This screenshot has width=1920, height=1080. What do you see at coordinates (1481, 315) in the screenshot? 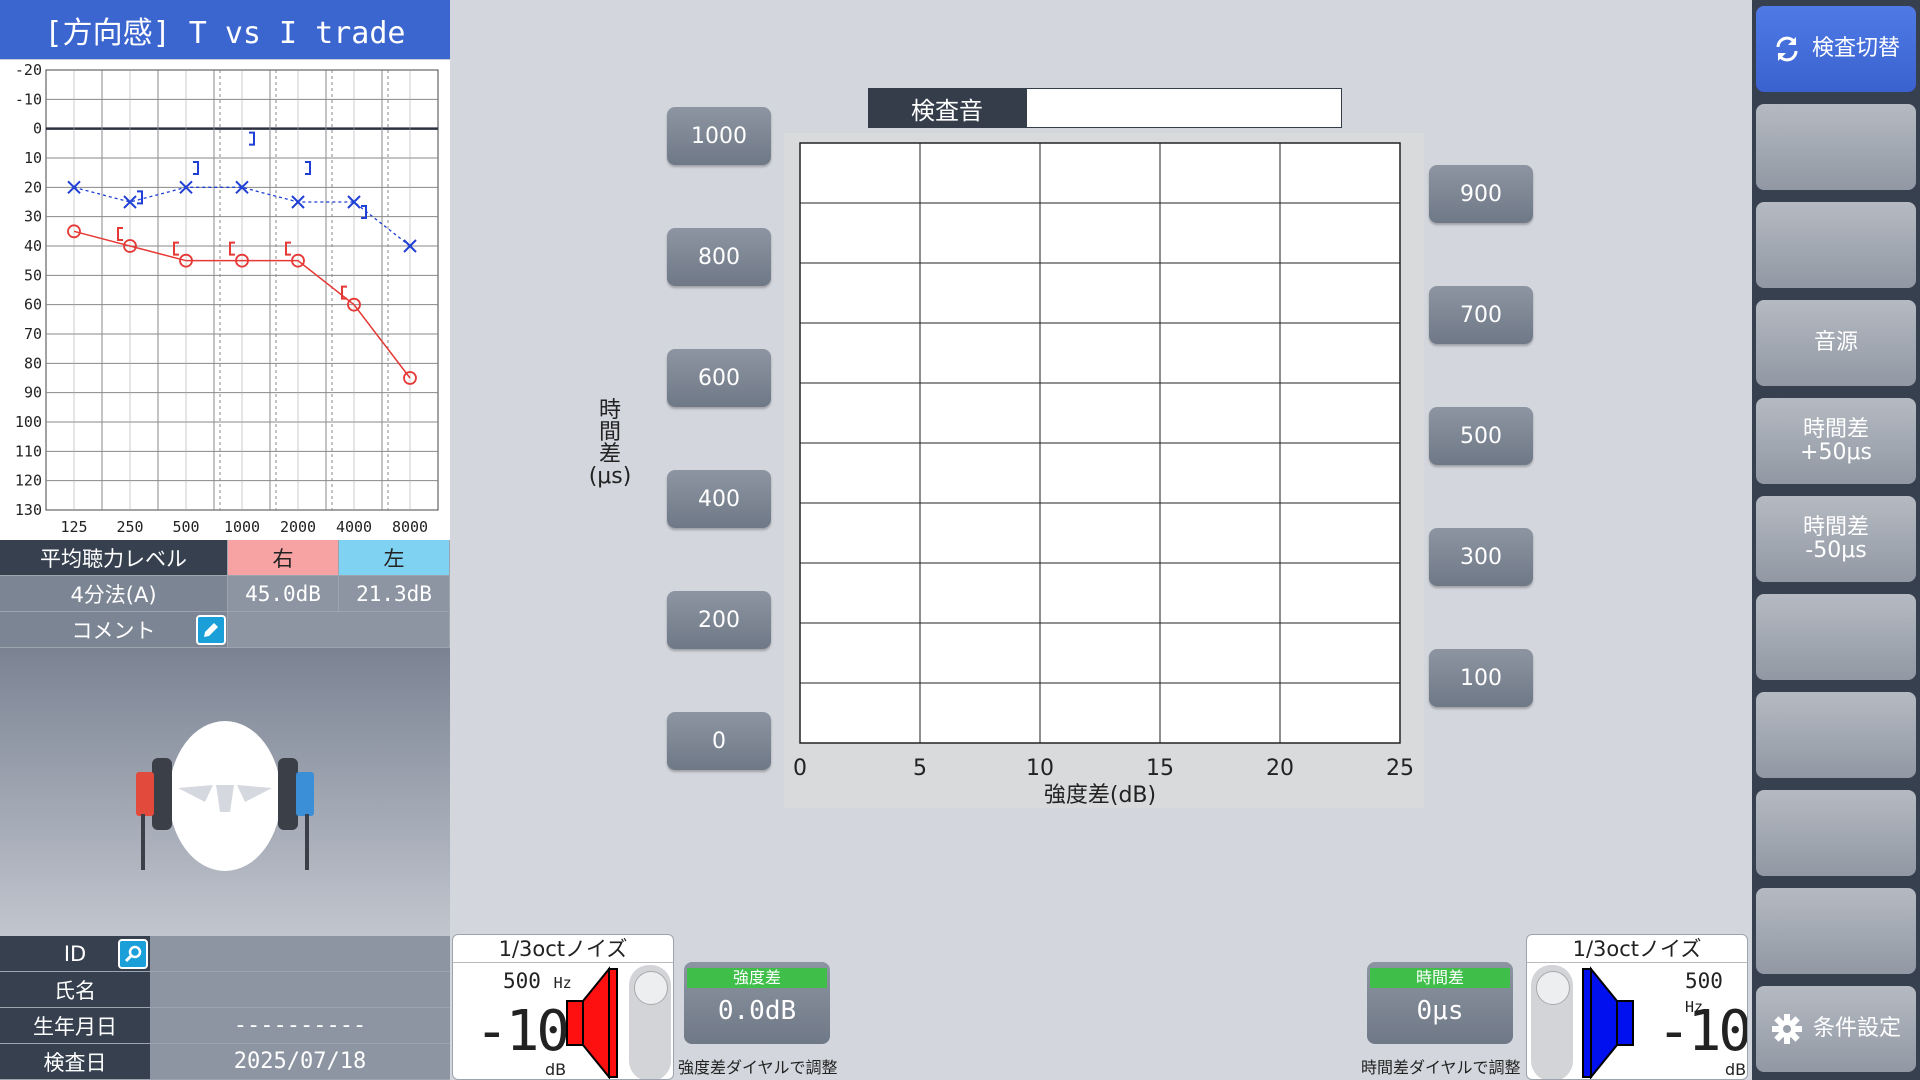
I see `time-button-700: 700` at bounding box center [1481, 315].